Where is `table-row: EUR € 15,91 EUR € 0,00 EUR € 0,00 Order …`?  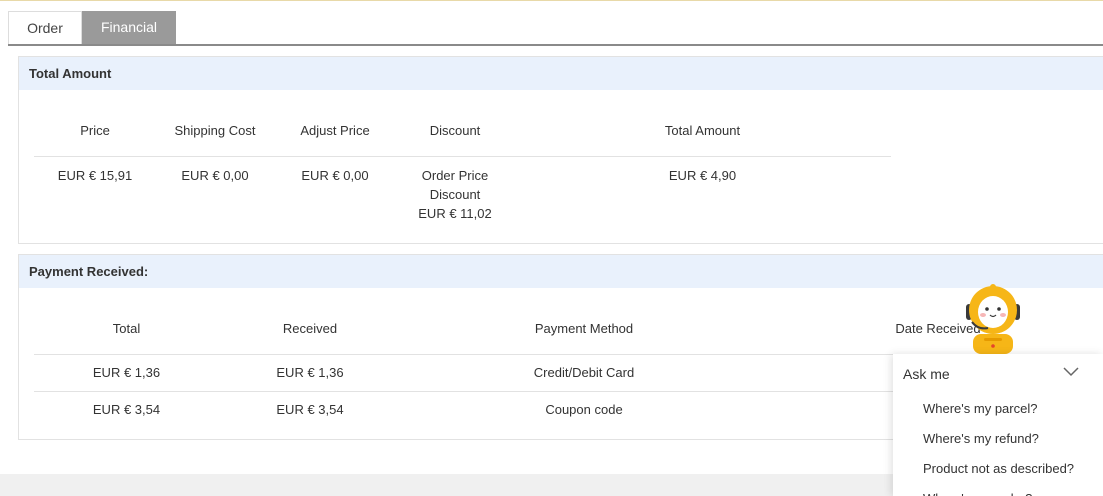
table-row: EUR € 15,91 EUR € 0,00 EUR € 0,00 Order … is located at coordinates (462, 189).